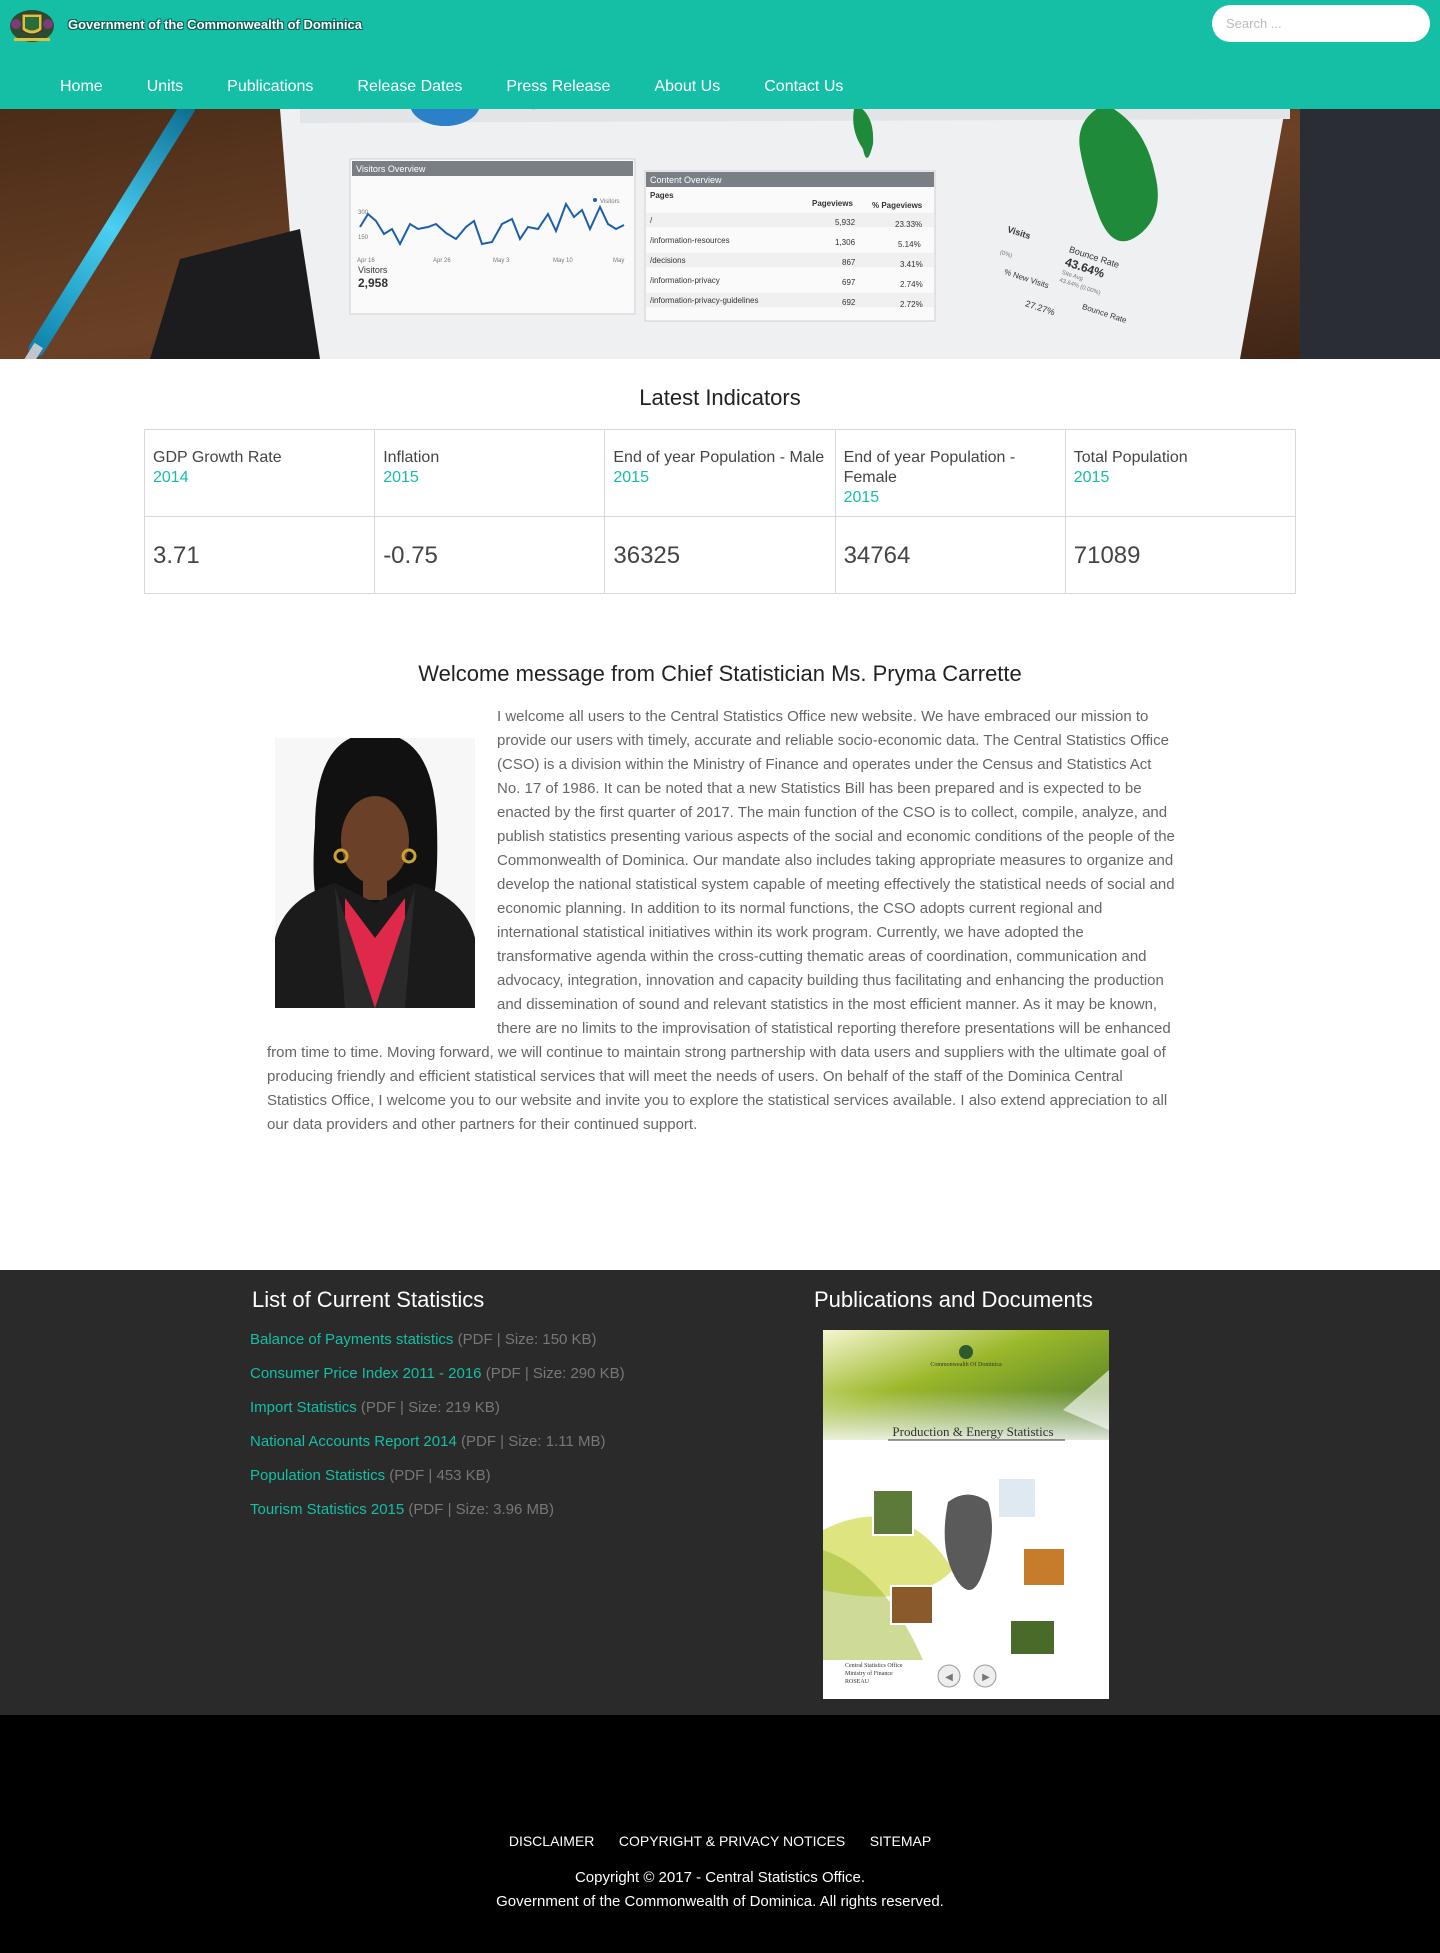 The image size is (1440, 1953). I want to click on stats-link: Import Statistics, so click(303, 1407).